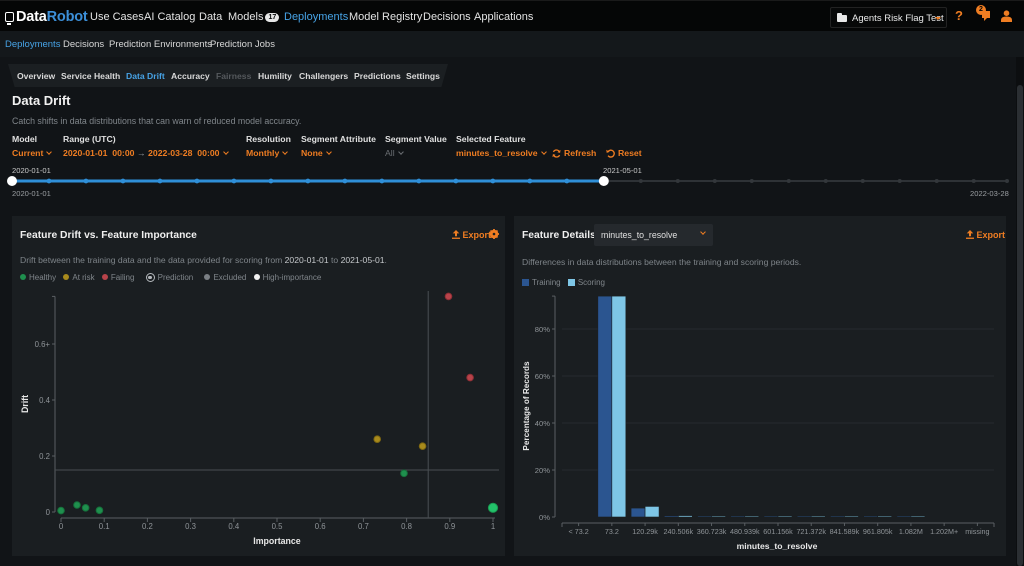 The width and height of the screenshot is (1024, 566). Describe the element at coordinates (32, 153) in the screenshot. I see `model-dropdown: Current` at that location.